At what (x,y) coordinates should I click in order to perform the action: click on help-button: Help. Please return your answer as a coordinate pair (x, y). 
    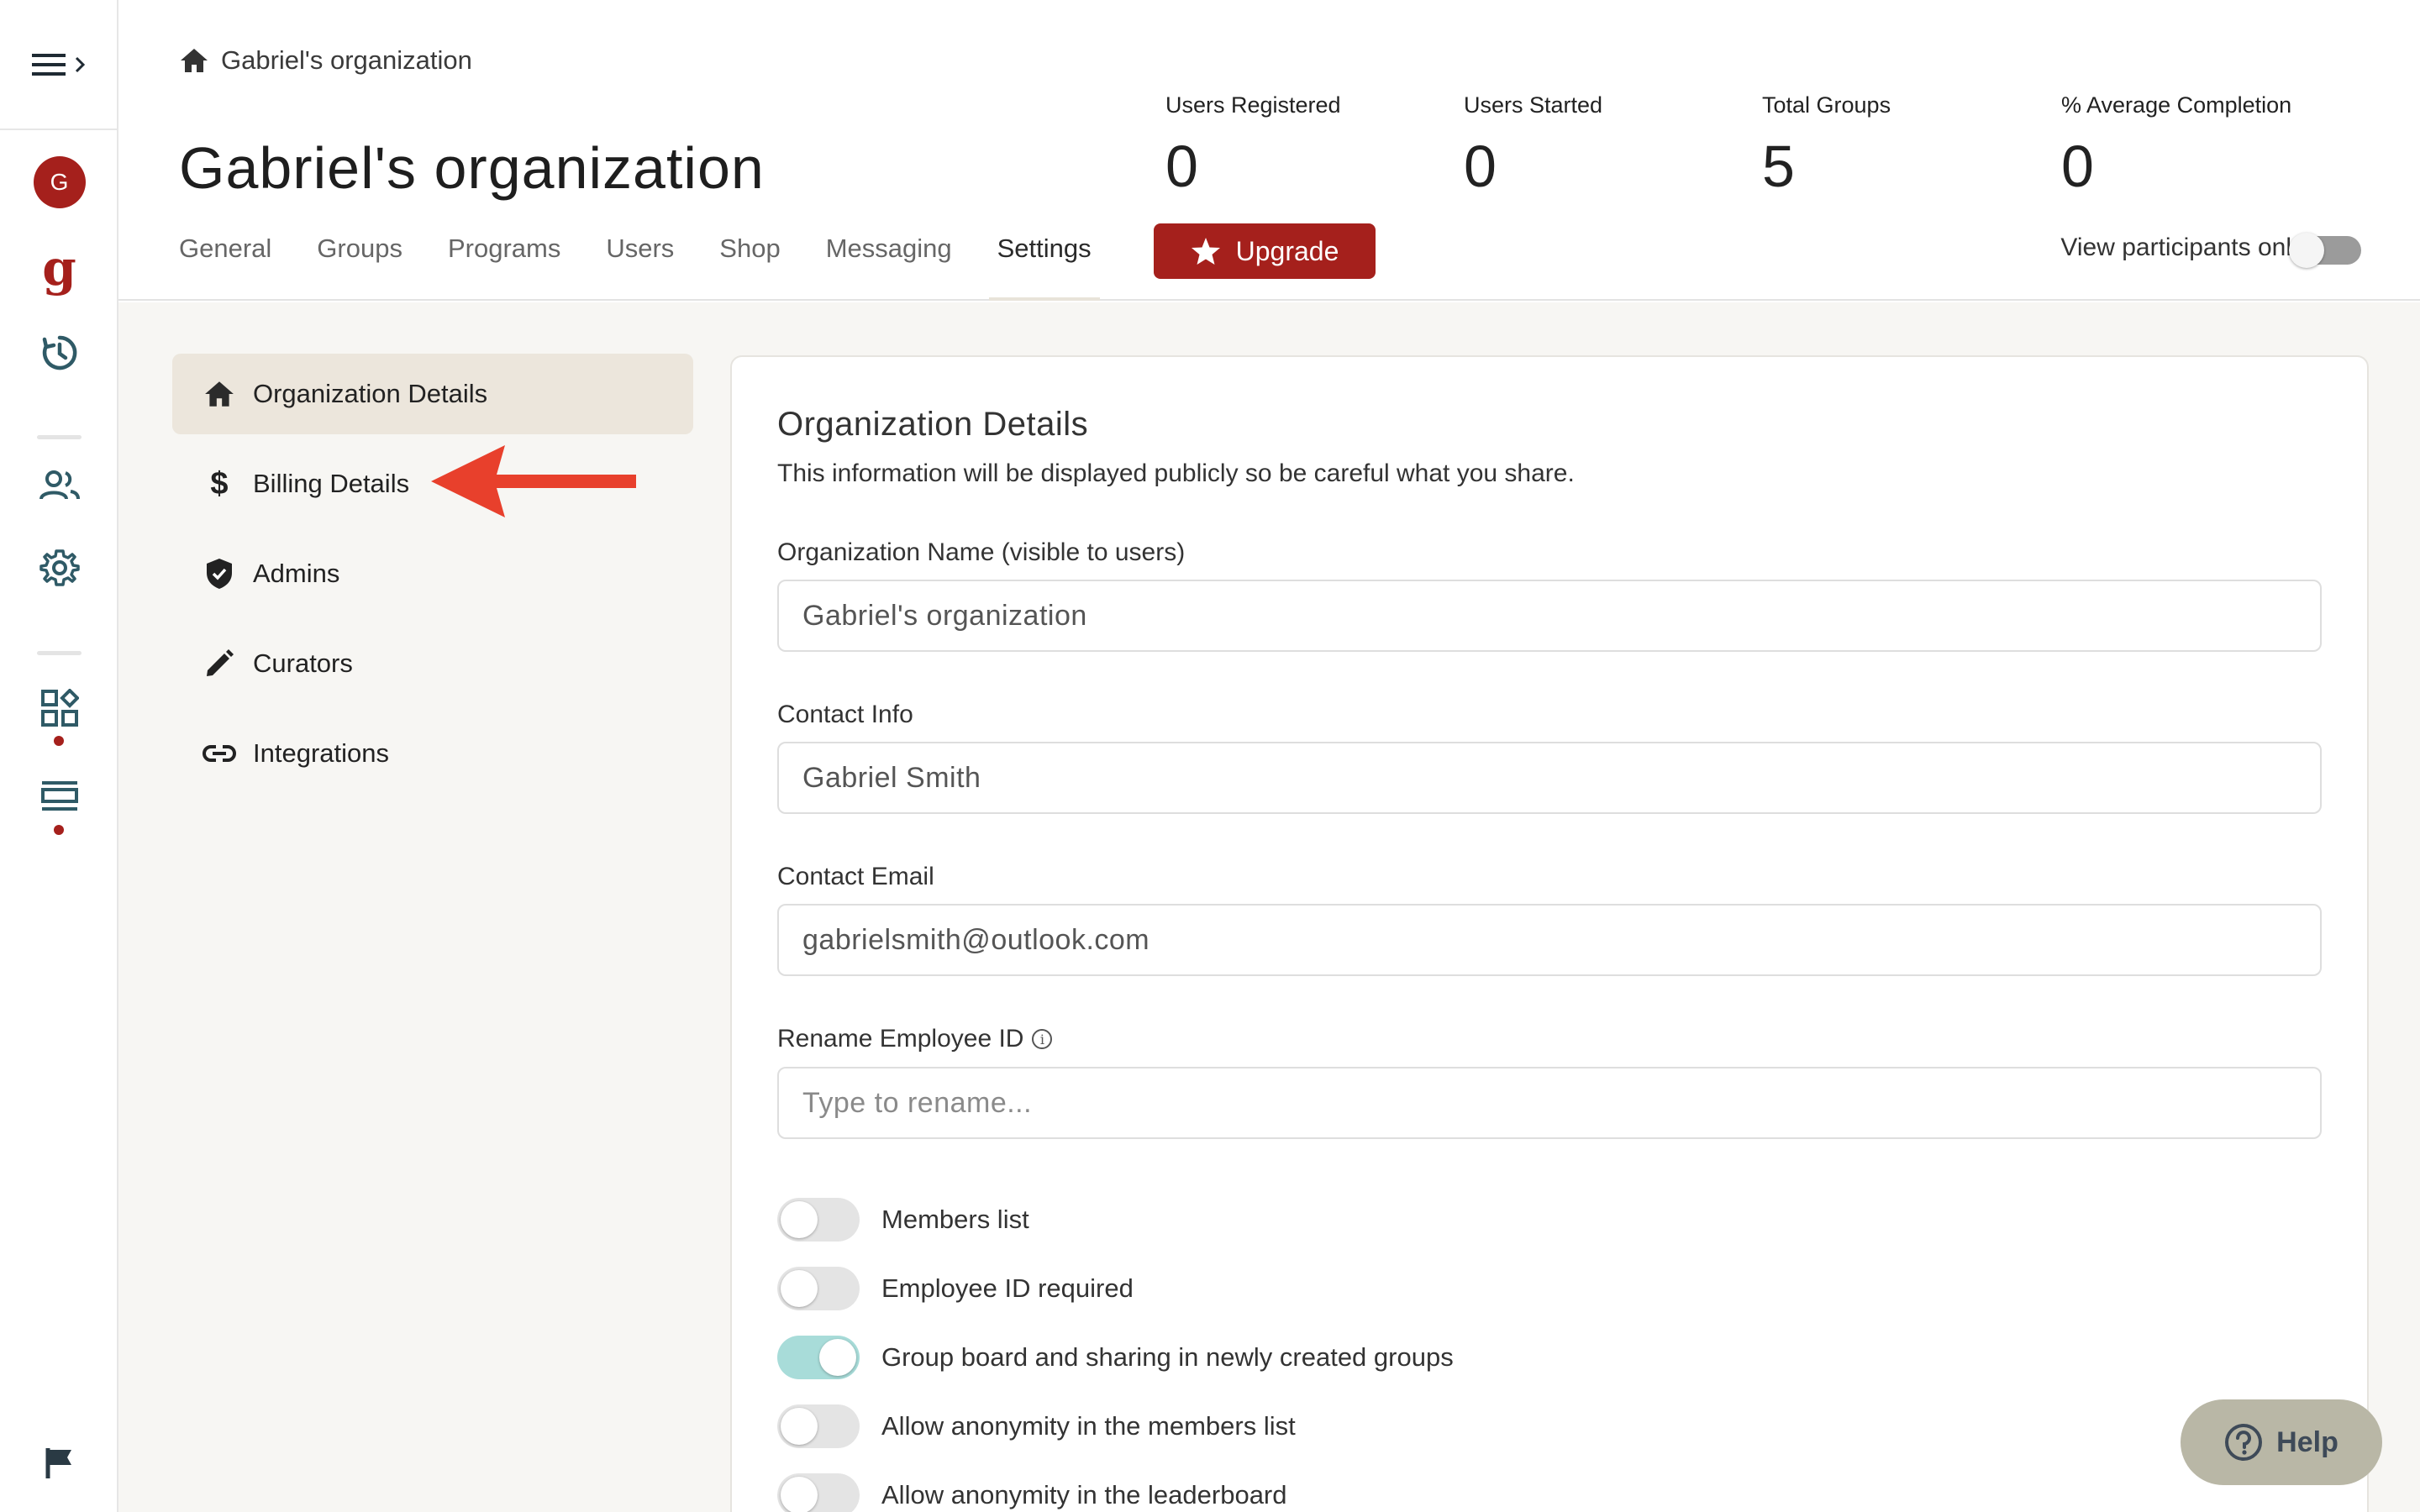
    Looking at the image, I should click on (2281, 1442).